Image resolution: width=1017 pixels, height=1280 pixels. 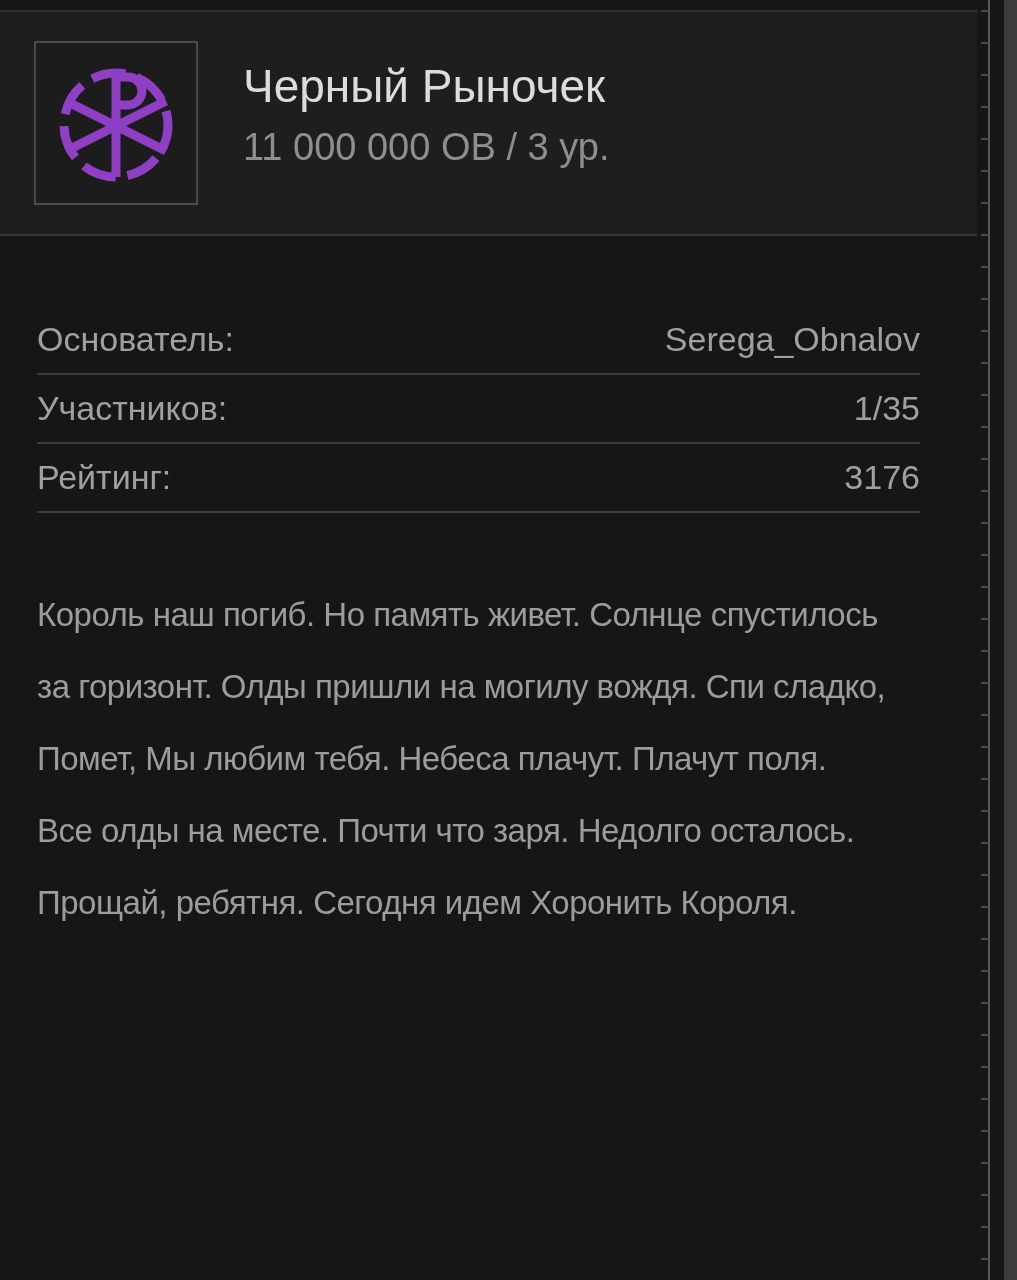 What do you see at coordinates (104, 477) in the screenshot?
I see `stat-label: Рейтинг:` at bounding box center [104, 477].